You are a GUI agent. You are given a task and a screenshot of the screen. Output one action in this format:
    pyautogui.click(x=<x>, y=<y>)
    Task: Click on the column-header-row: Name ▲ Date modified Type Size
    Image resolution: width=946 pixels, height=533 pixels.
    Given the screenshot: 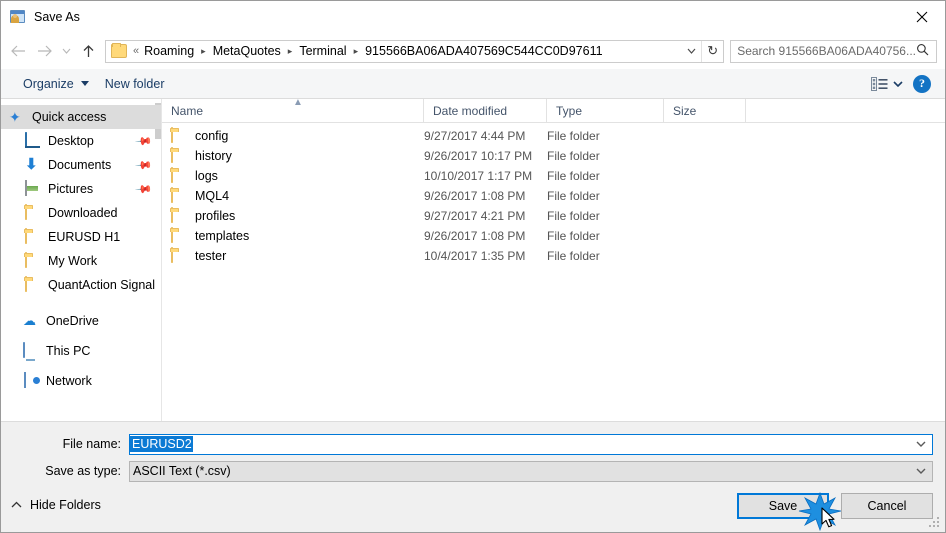 What is the action you would take?
    pyautogui.click(x=553, y=110)
    